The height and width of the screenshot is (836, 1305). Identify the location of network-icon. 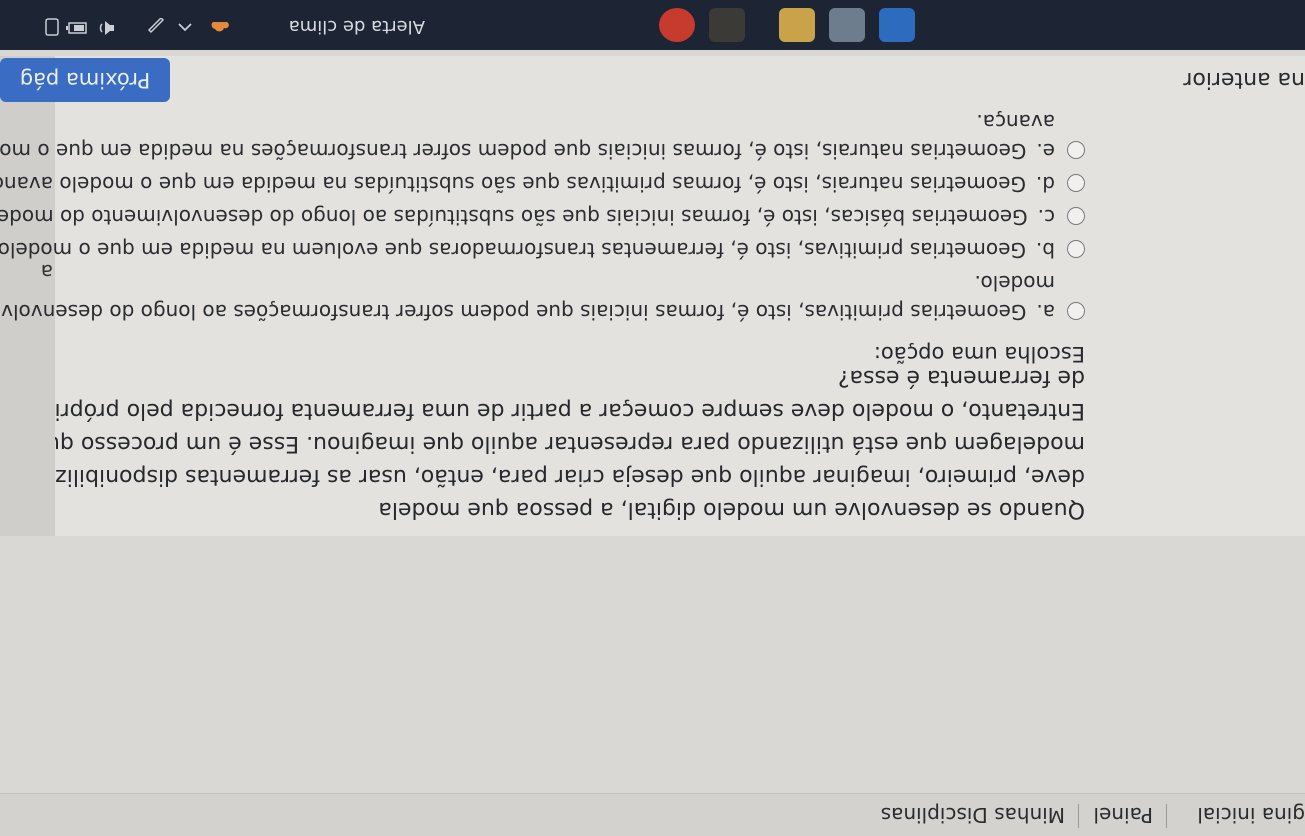
(52, 25).